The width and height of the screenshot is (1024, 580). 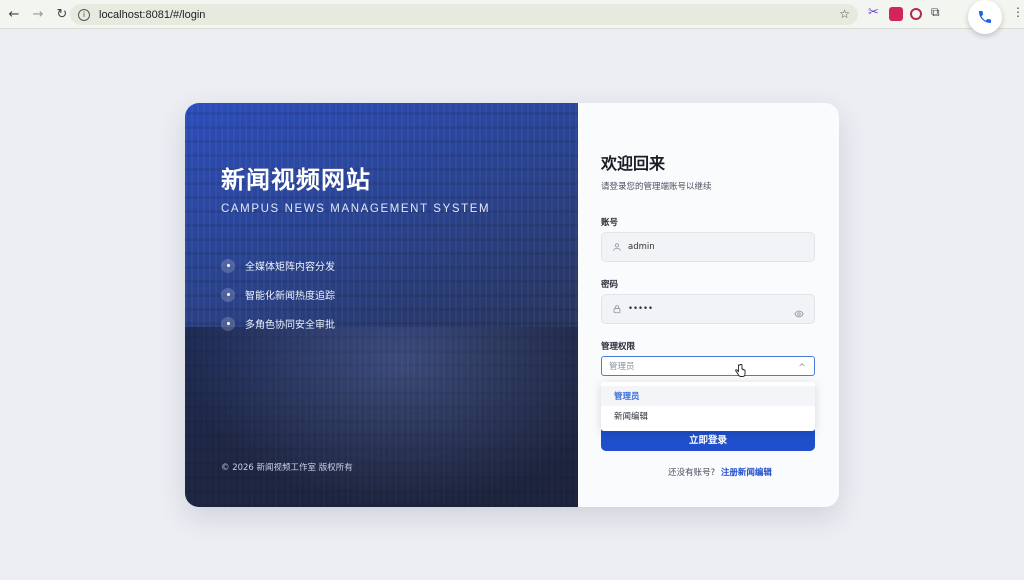 I want to click on account-label: 账号, so click(x=610, y=223).